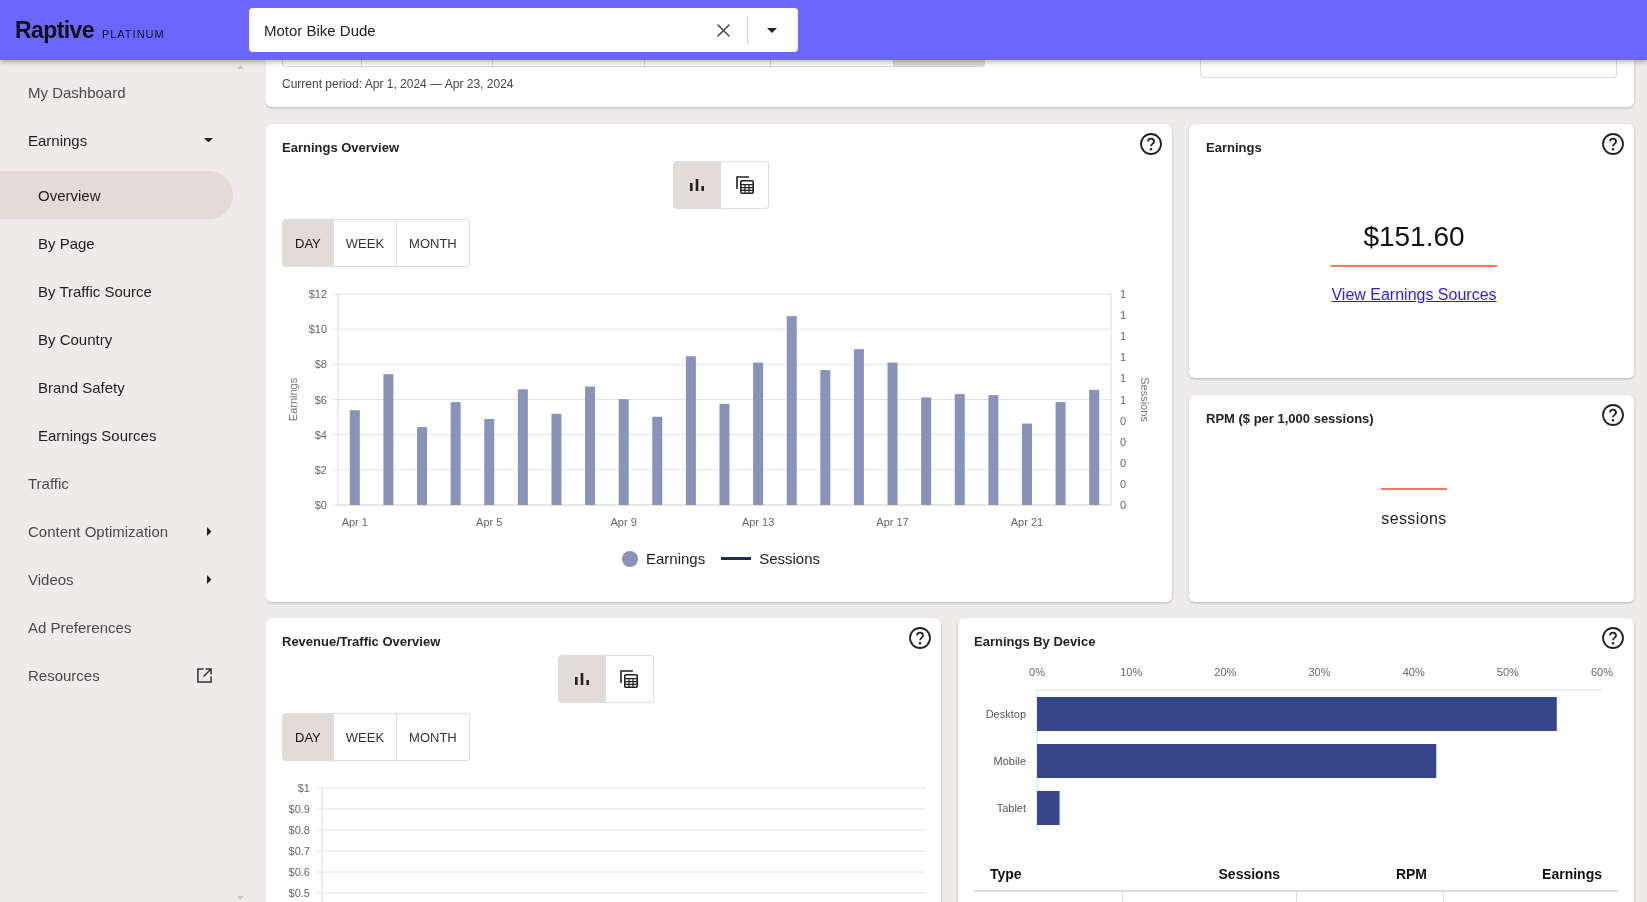 This screenshot has height=902, width=1647. I want to click on axis-tick-label: $2, so click(320, 469).